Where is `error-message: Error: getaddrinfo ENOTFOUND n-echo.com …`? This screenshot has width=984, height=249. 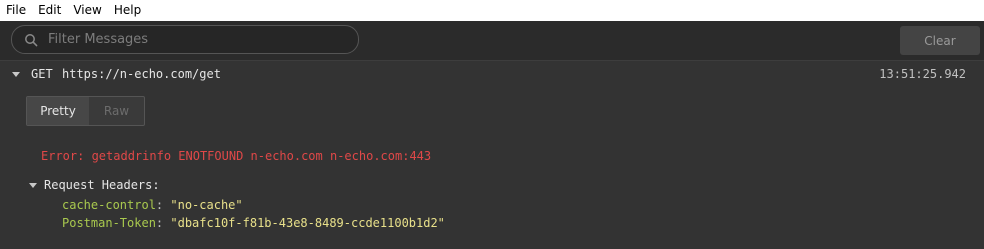
error-message: Error: getaddrinfo ENOTFOUND n-echo.com … is located at coordinates (236, 156).